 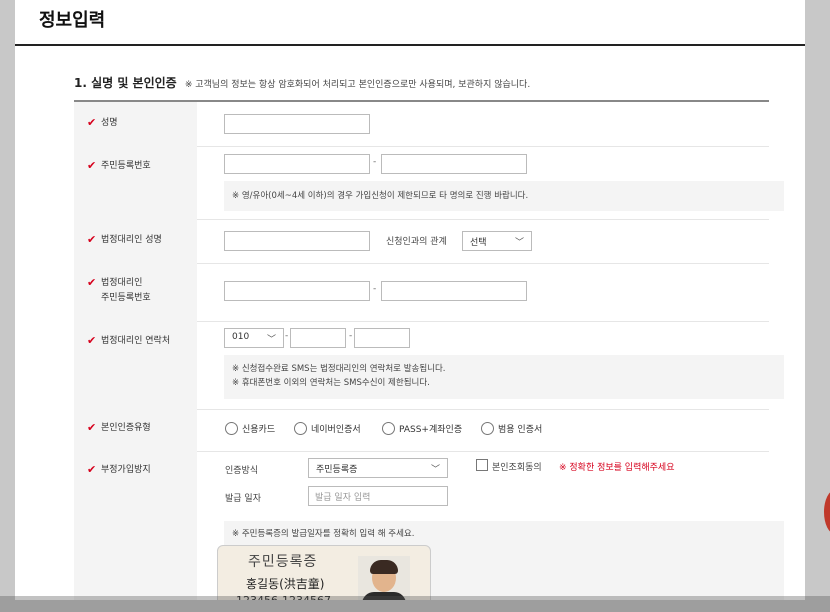 I want to click on row-guardian-rrn: ✔ 법정대리인 주민등록번호 -, so click(x=421, y=292).